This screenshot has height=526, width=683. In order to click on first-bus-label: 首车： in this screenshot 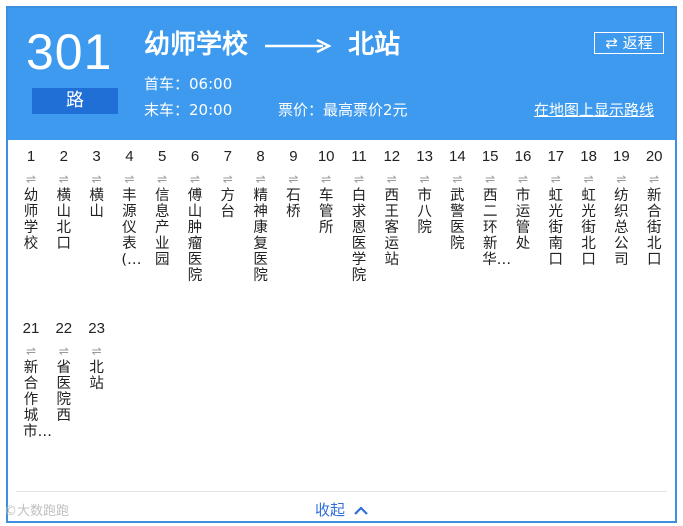, I will do `click(167, 84)`.